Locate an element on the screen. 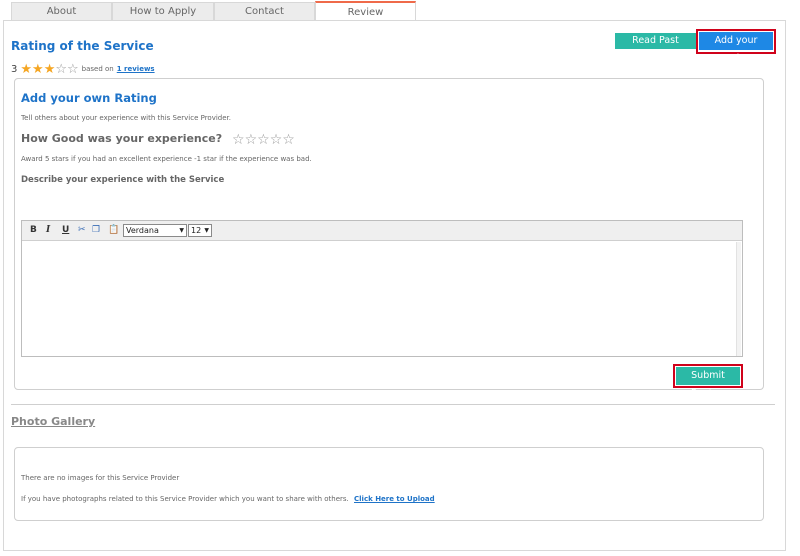 This screenshot has width=800, height=556. bold-icon: B is located at coordinates (33, 230).